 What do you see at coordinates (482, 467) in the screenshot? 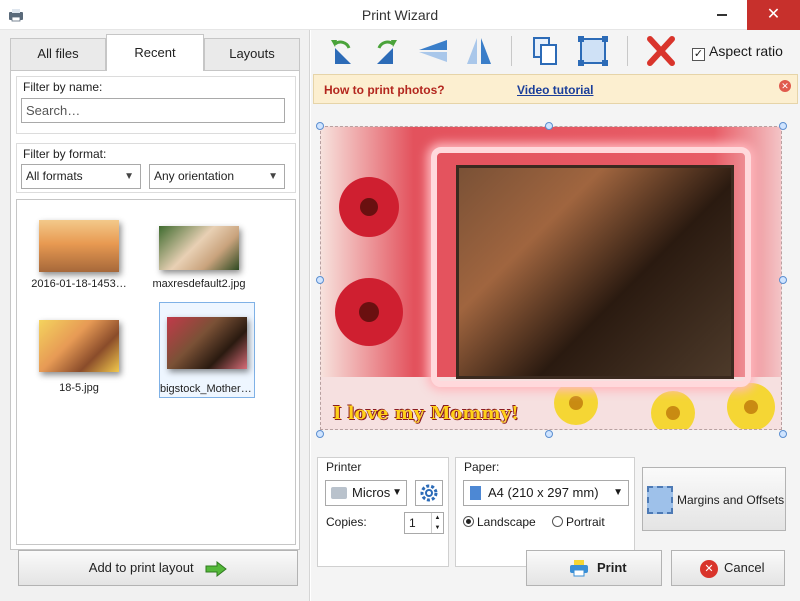
I see `paper-label: Paper:` at bounding box center [482, 467].